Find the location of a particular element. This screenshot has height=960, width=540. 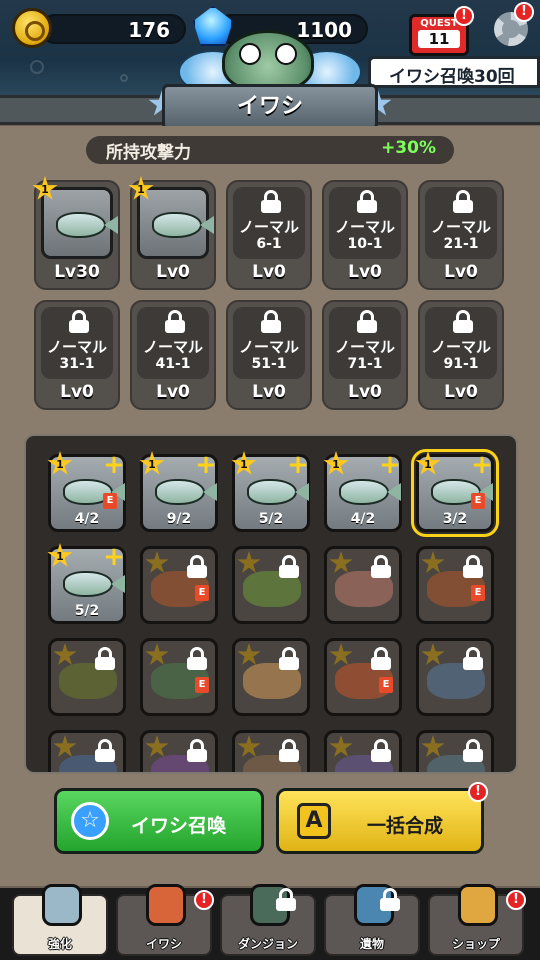

collection-slot: 1 Lv30 is located at coordinates (76, 233).